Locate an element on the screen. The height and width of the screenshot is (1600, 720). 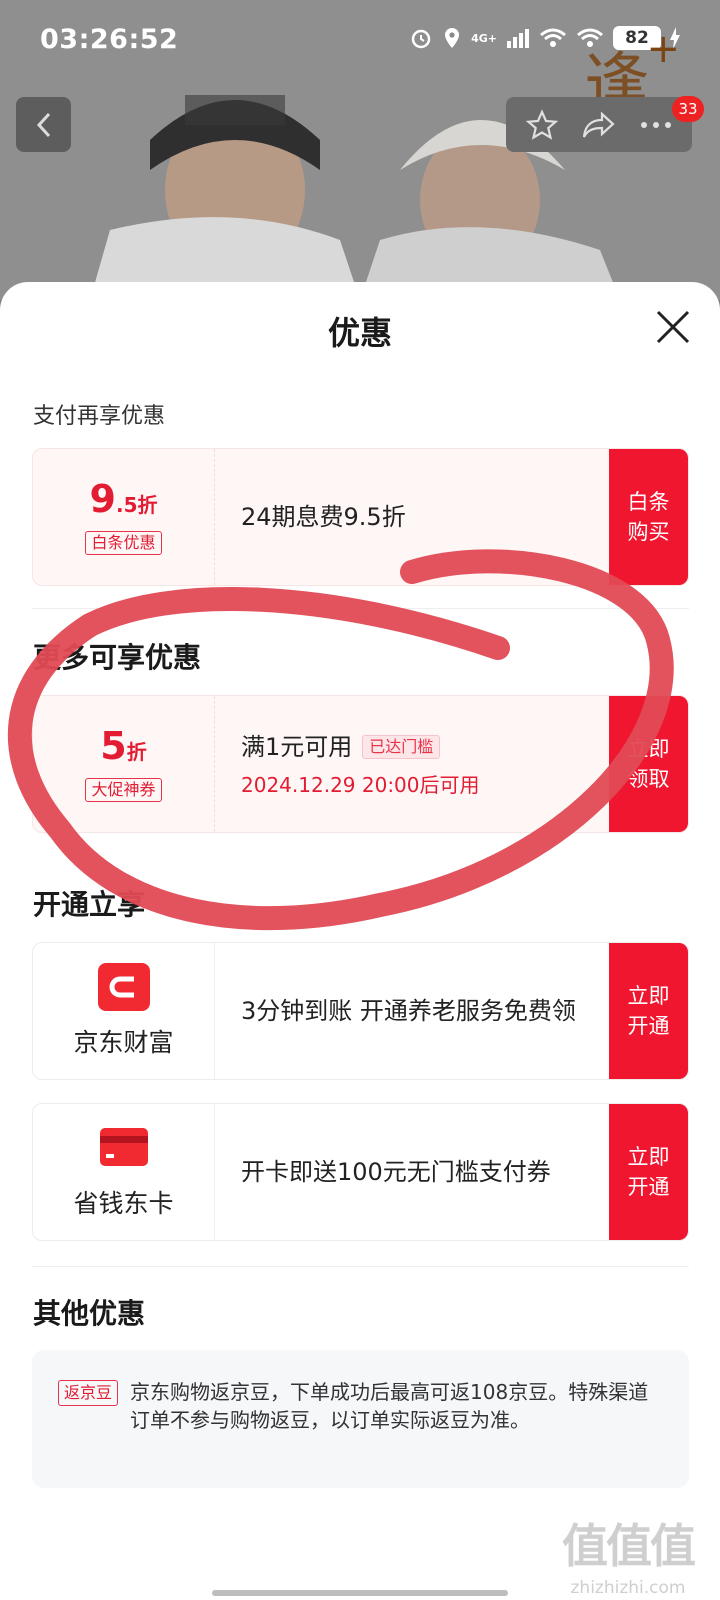
claim-coupon-button: 立即领取 is located at coordinates (648, 764).